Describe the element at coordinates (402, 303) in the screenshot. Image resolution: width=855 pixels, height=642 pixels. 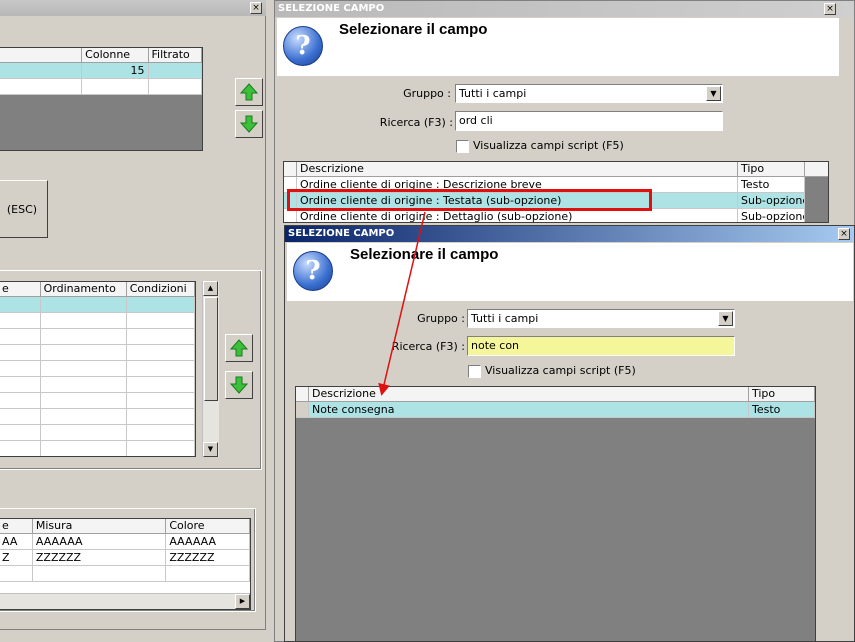
I see `annotation-arrow` at that location.